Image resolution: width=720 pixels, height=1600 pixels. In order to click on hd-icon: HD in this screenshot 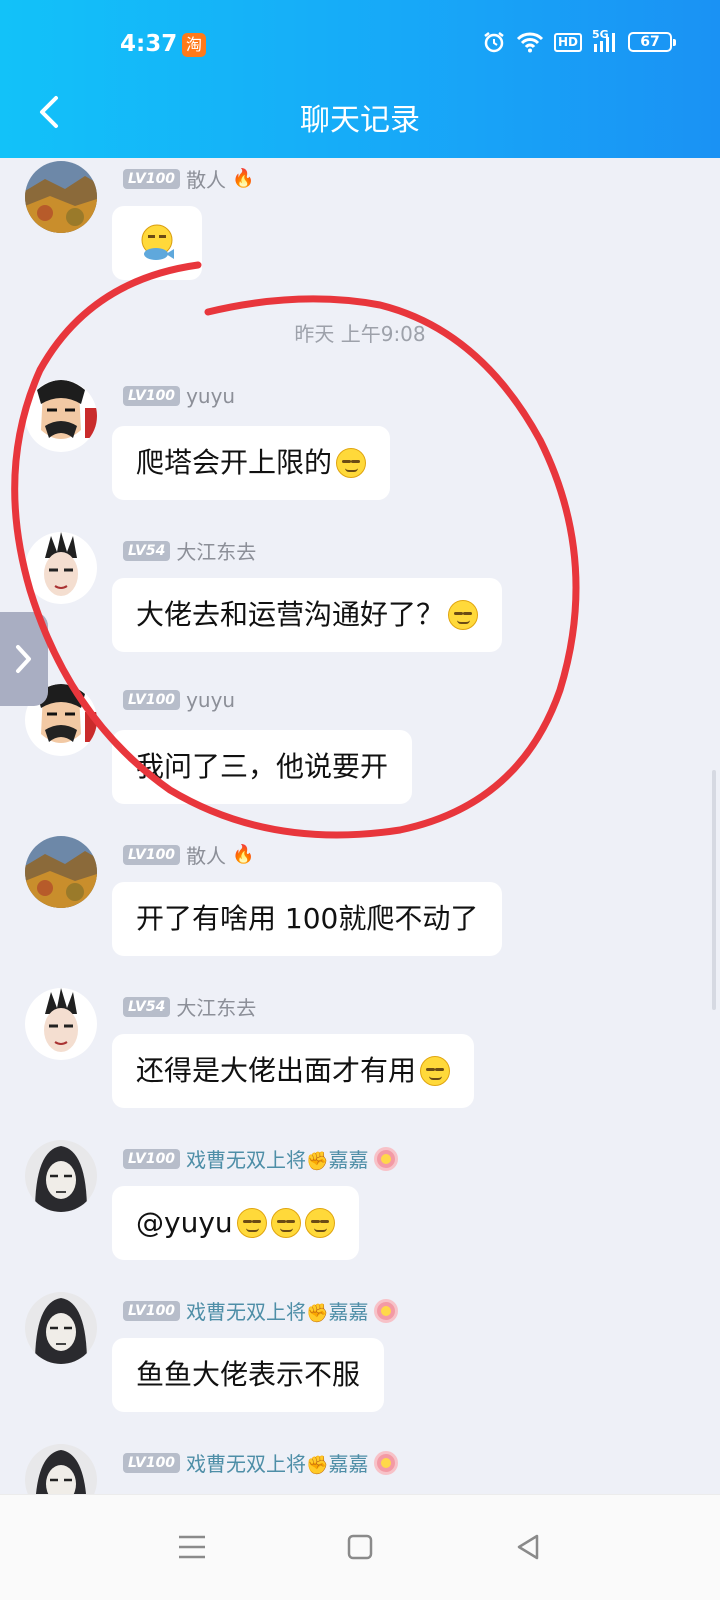, I will do `click(567, 42)`.